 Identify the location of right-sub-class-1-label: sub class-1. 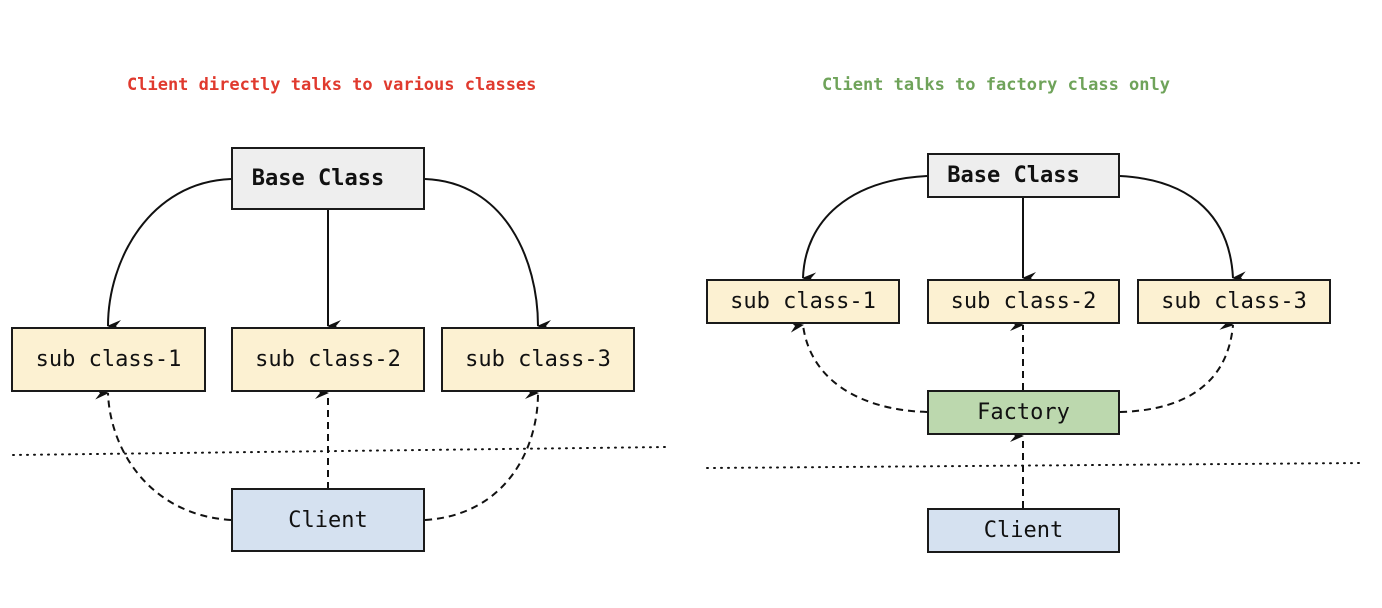
(803, 301).